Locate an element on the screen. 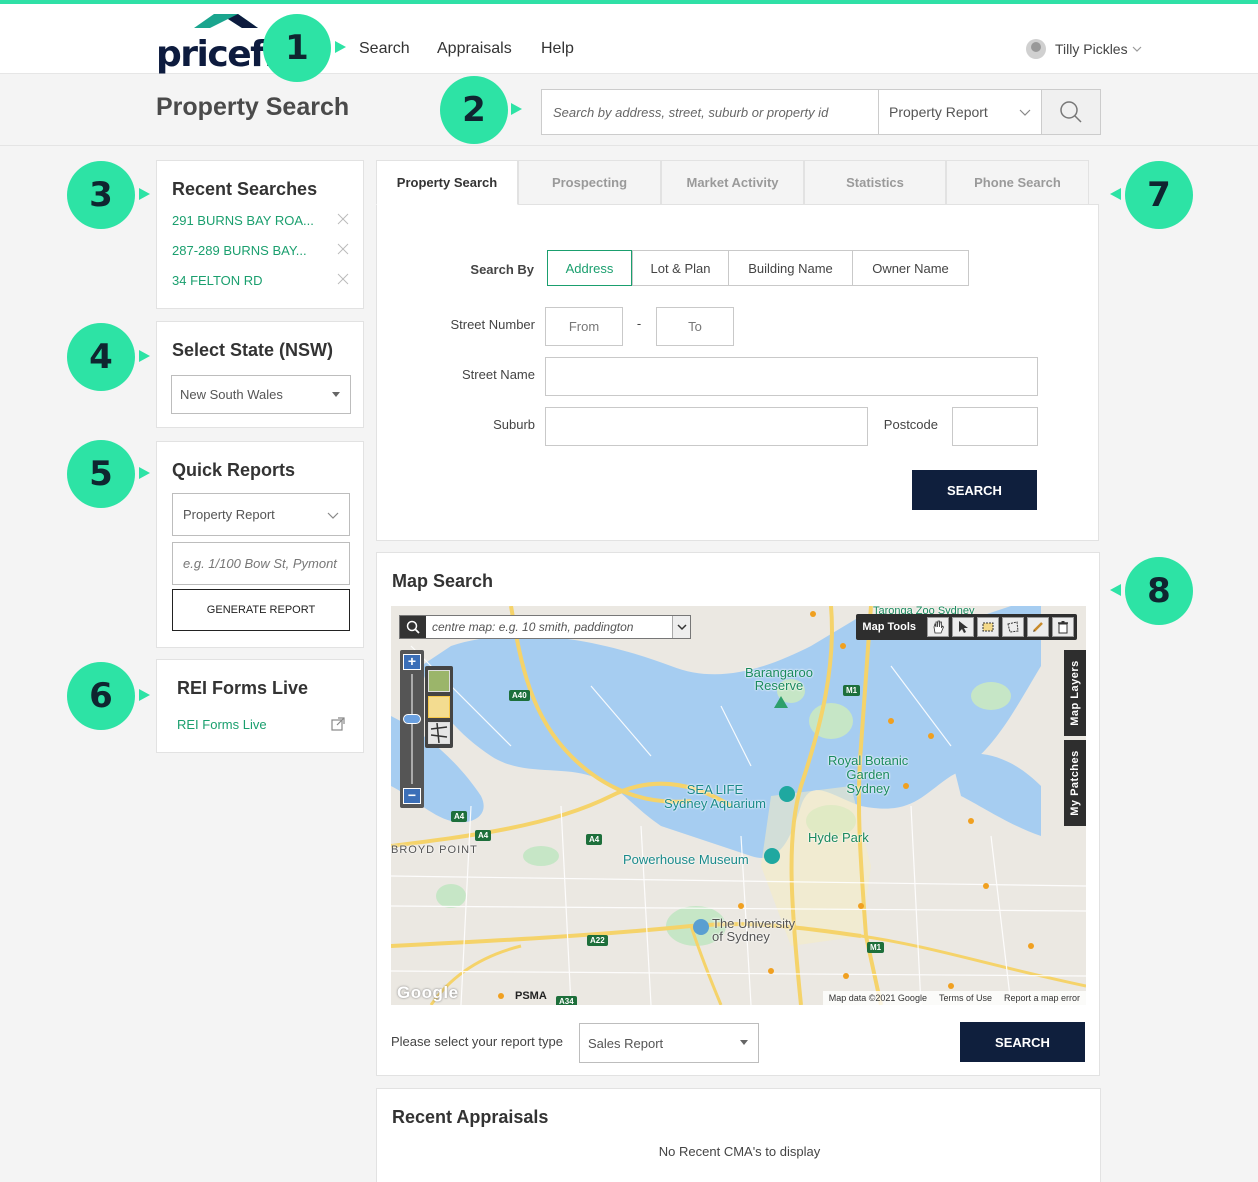 The width and height of the screenshot is (1258, 1182). user-menu: Tilly Pickles is located at coordinates (1084, 49).